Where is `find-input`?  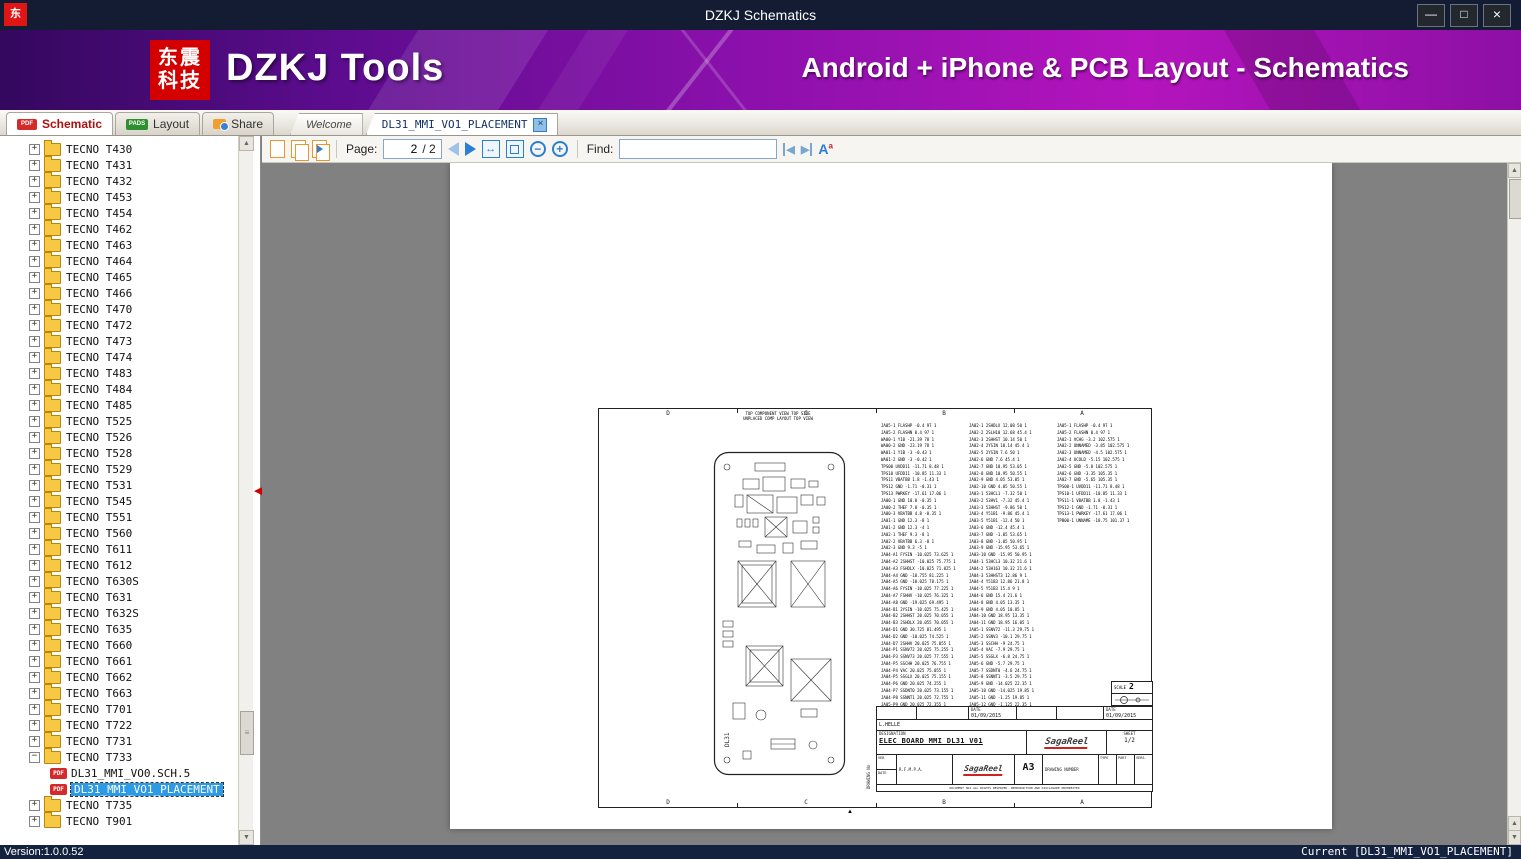 find-input is located at coordinates (698, 149).